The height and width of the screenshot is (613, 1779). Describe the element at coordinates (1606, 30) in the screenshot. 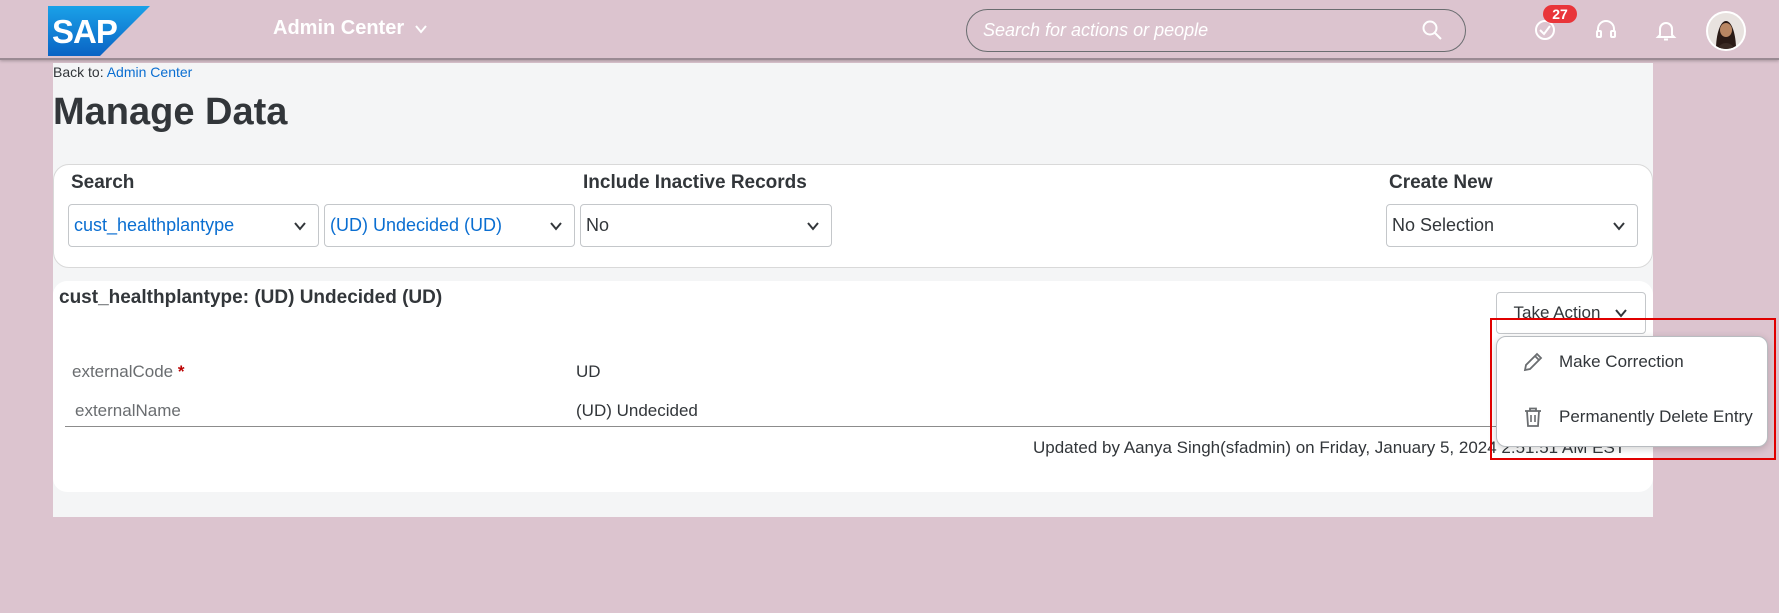

I see `headset-icon` at that location.